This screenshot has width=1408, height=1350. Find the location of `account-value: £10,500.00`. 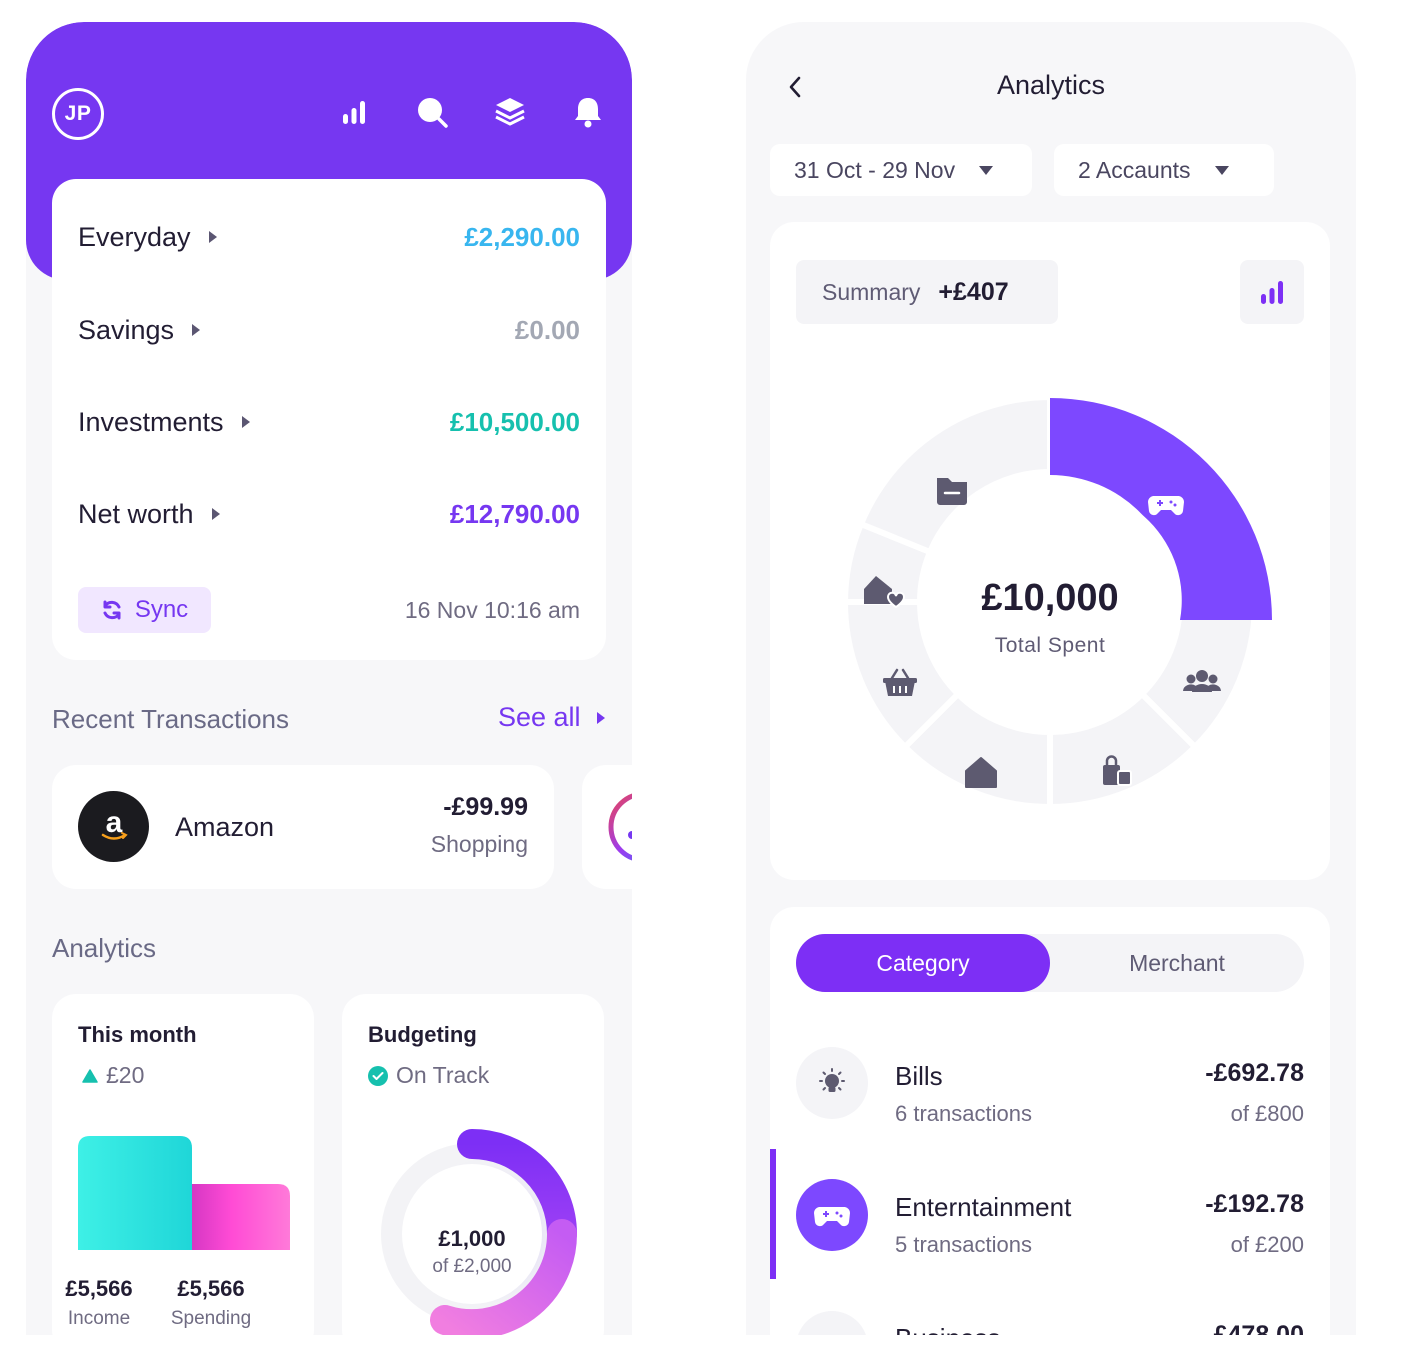

account-value: £10,500.00 is located at coordinates (514, 421).